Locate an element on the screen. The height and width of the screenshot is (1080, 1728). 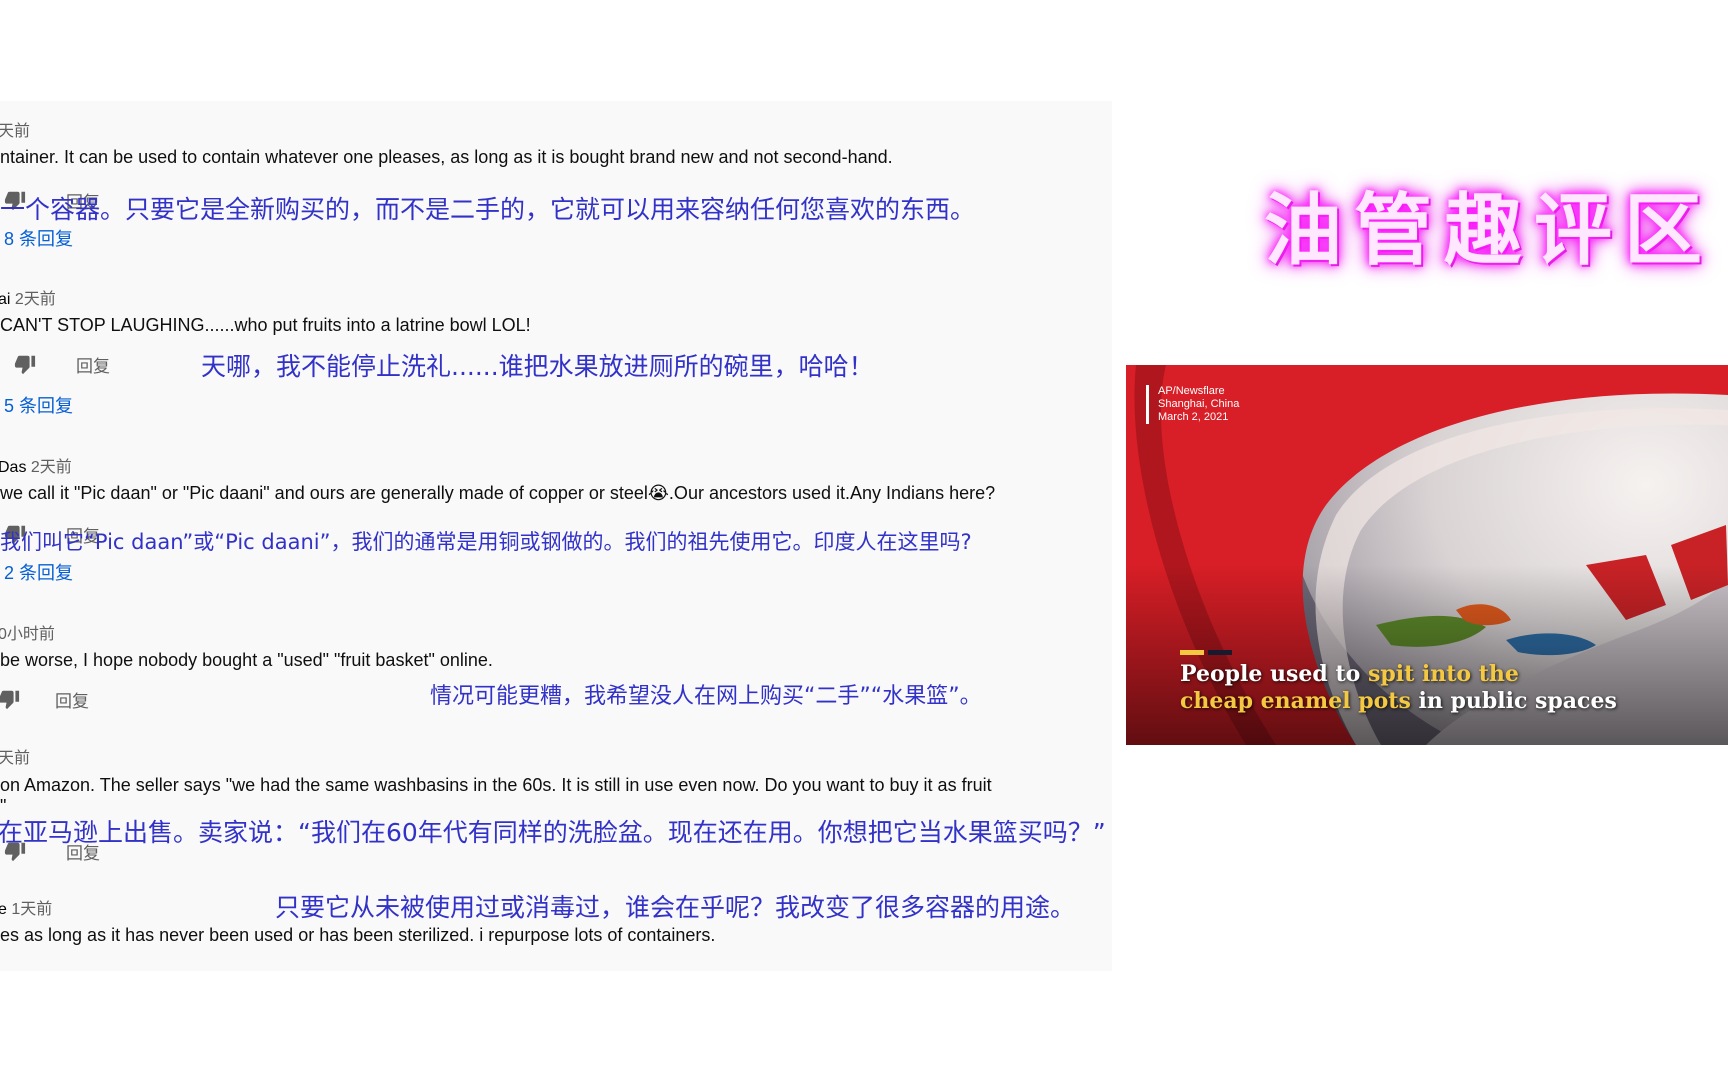
comment-meta: ai 2天前 is located at coordinates (28, 297).